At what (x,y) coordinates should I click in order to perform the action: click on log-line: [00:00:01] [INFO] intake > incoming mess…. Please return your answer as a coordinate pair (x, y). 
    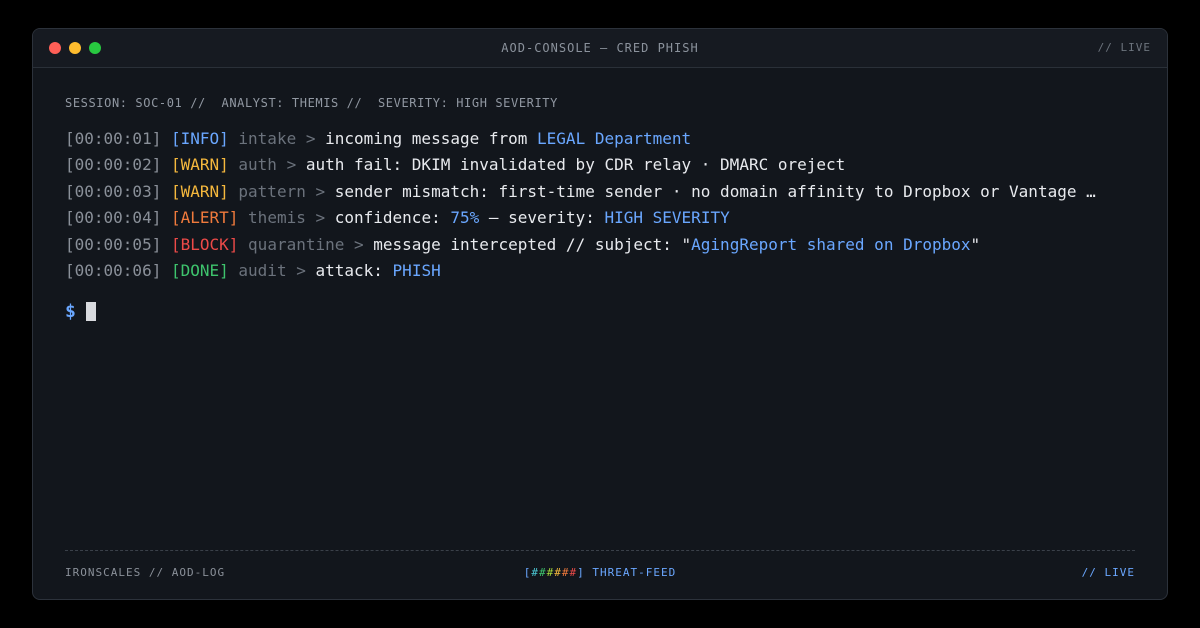
    Looking at the image, I should click on (605, 139).